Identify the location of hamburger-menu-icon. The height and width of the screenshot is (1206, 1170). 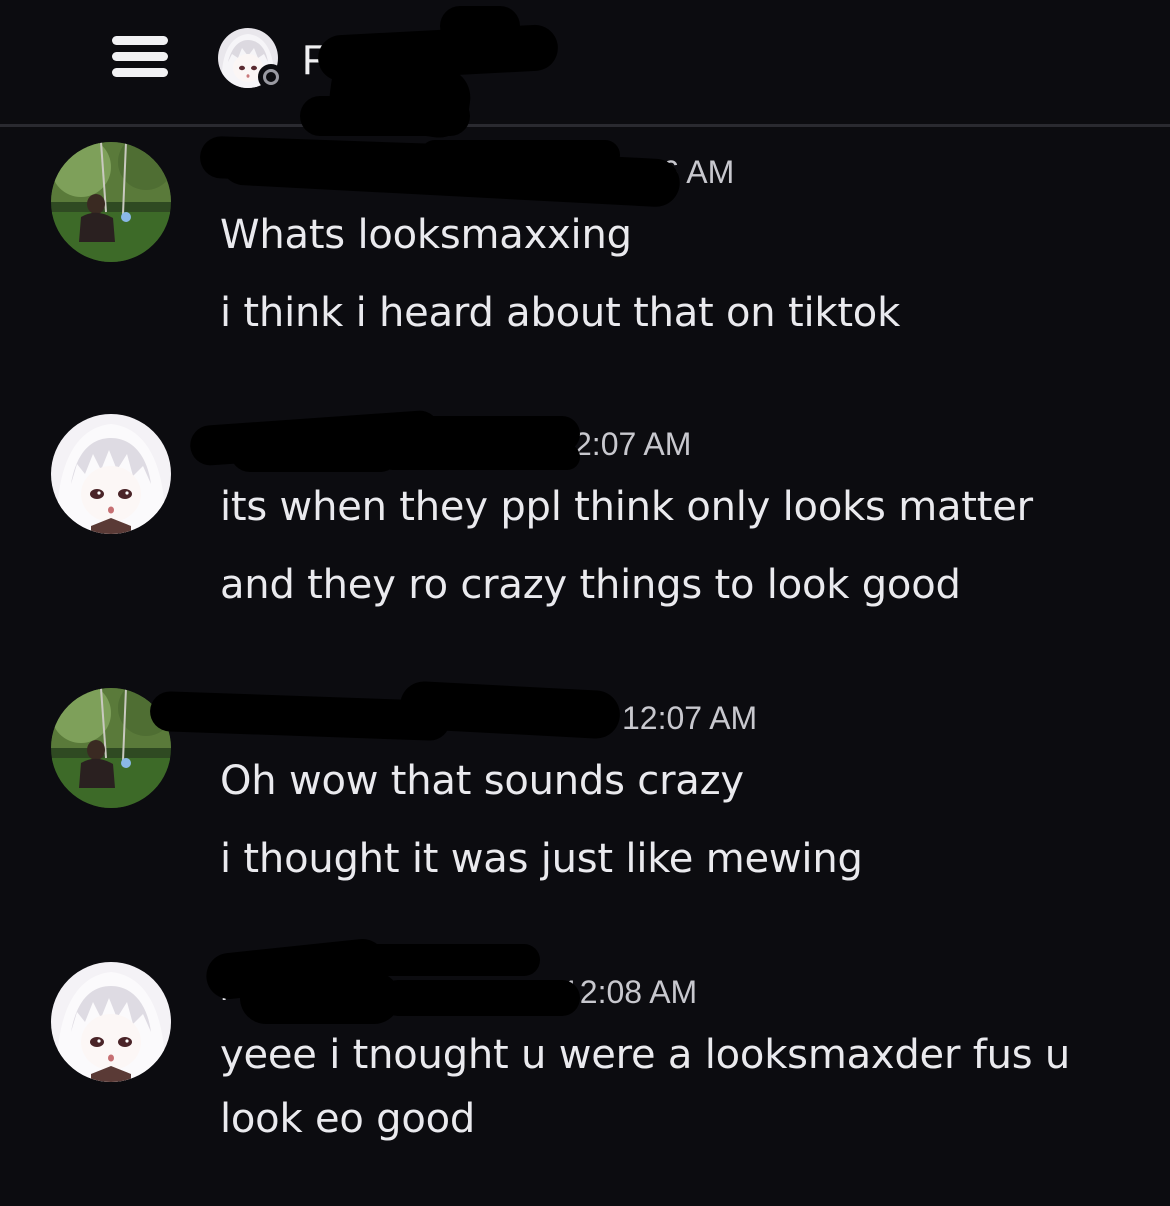
(140, 57).